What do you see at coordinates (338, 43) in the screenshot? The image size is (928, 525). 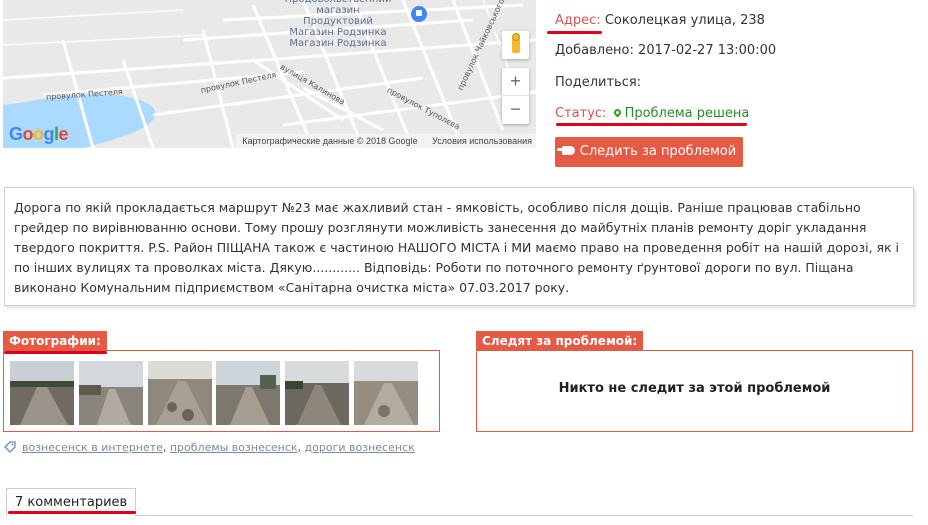 I see `poi-line-4: Магазин Родзинка` at bounding box center [338, 43].